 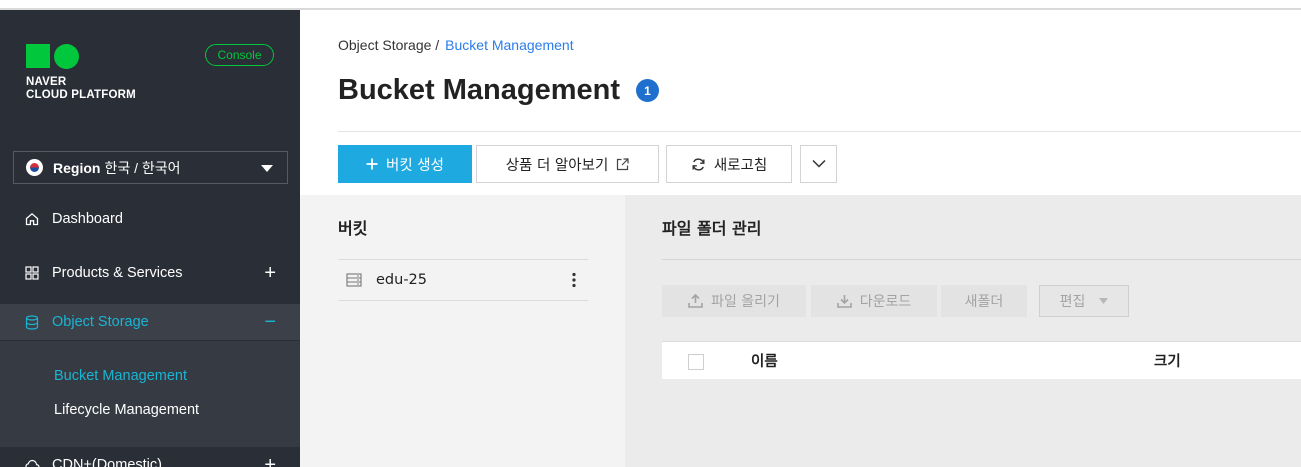 What do you see at coordinates (354, 280) in the screenshot?
I see `server-icon` at bounding box center [354, 280].